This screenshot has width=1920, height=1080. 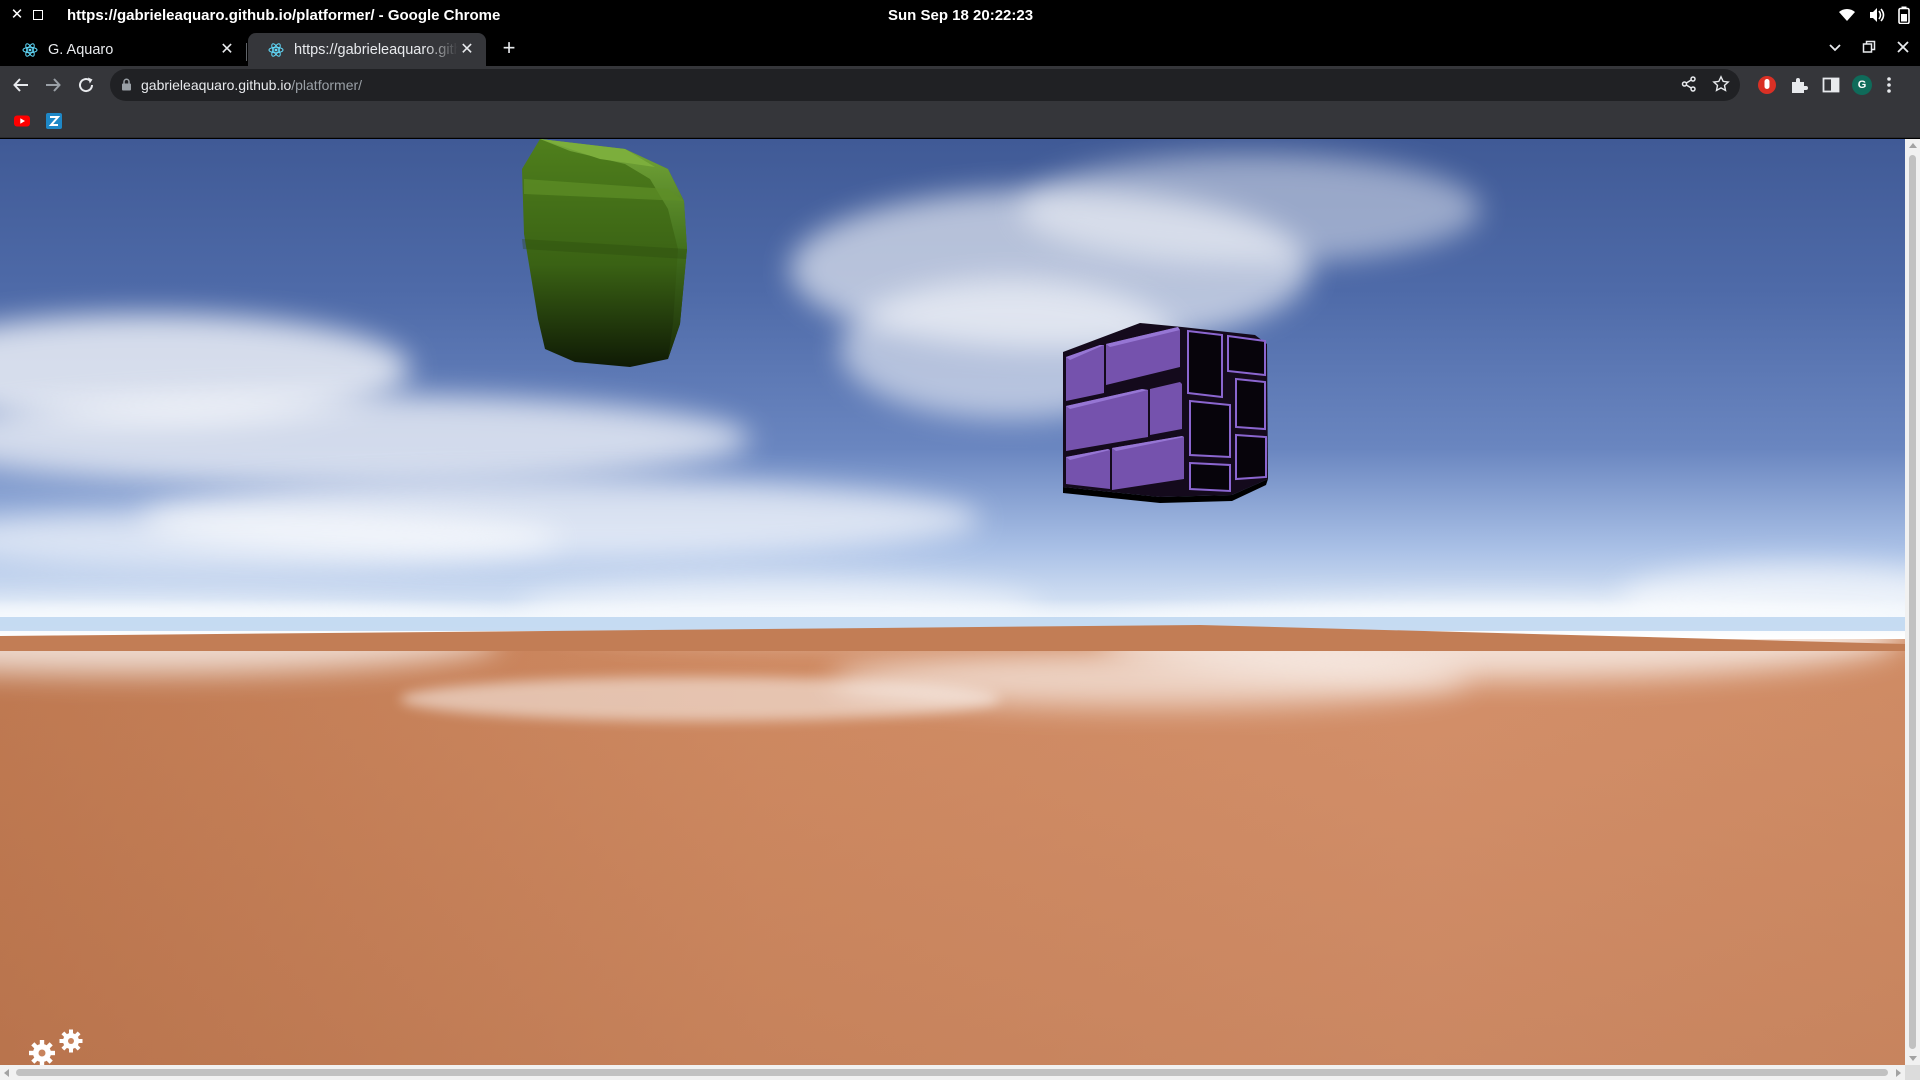 What do you see at coordinates (124, 49) in the screenshot?
I see `tab-g-aquaro: G. Aquaro ✕` at bounding box center [124, 49].